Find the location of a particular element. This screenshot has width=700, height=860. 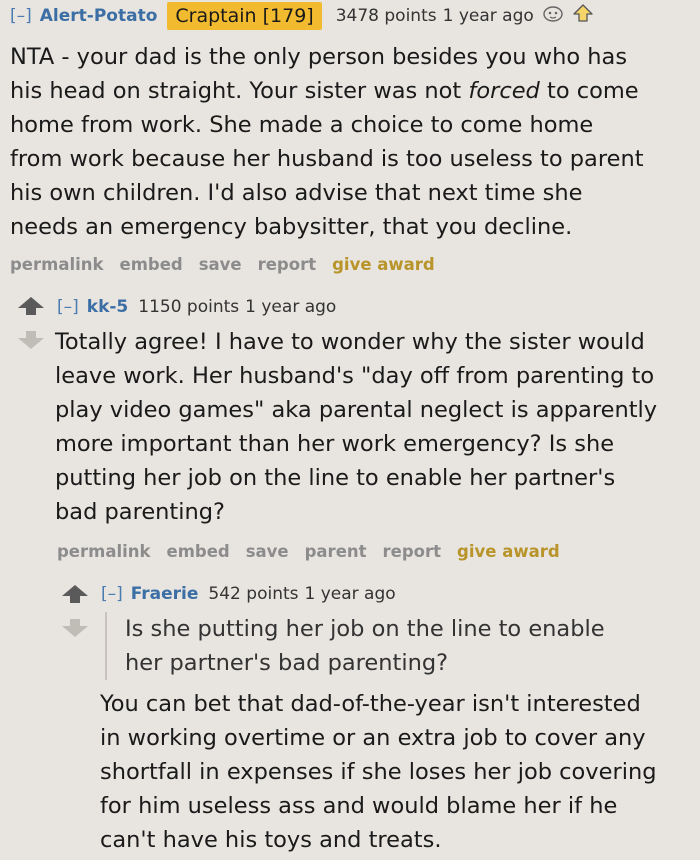

author-link: Fraerie is located at coordinates (165, 594).